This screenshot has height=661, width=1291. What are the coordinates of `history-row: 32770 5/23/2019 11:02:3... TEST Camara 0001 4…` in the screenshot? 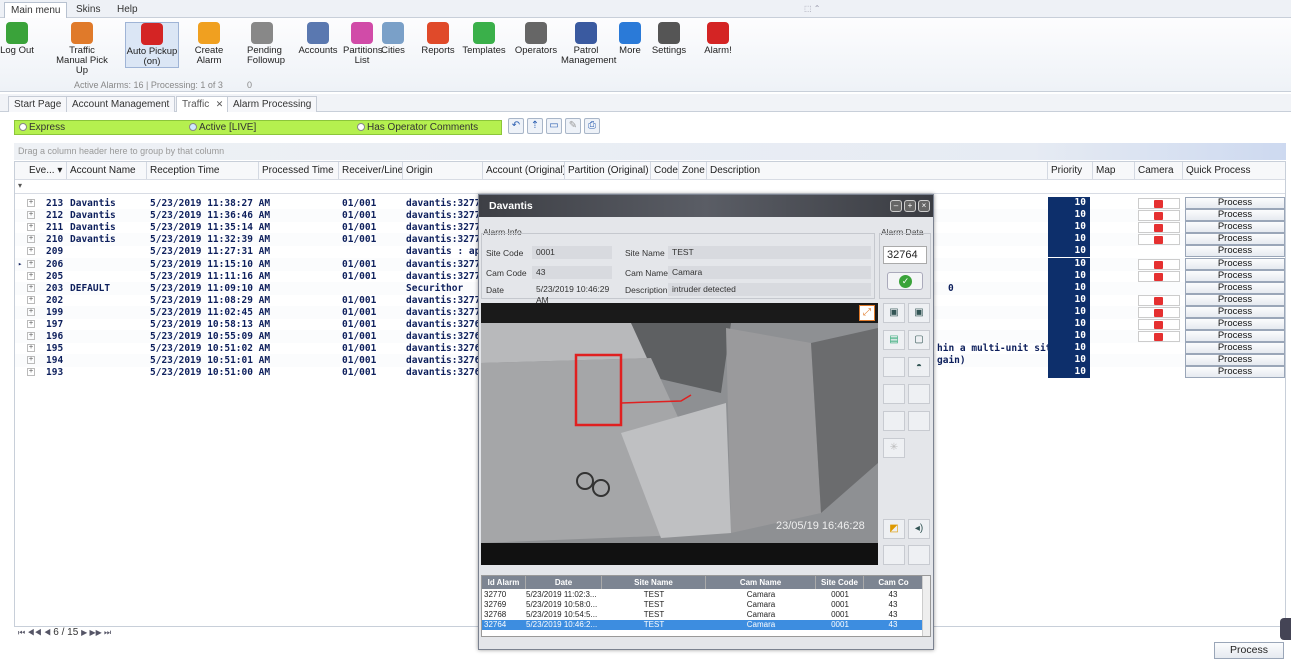 It's located at (702, 595).